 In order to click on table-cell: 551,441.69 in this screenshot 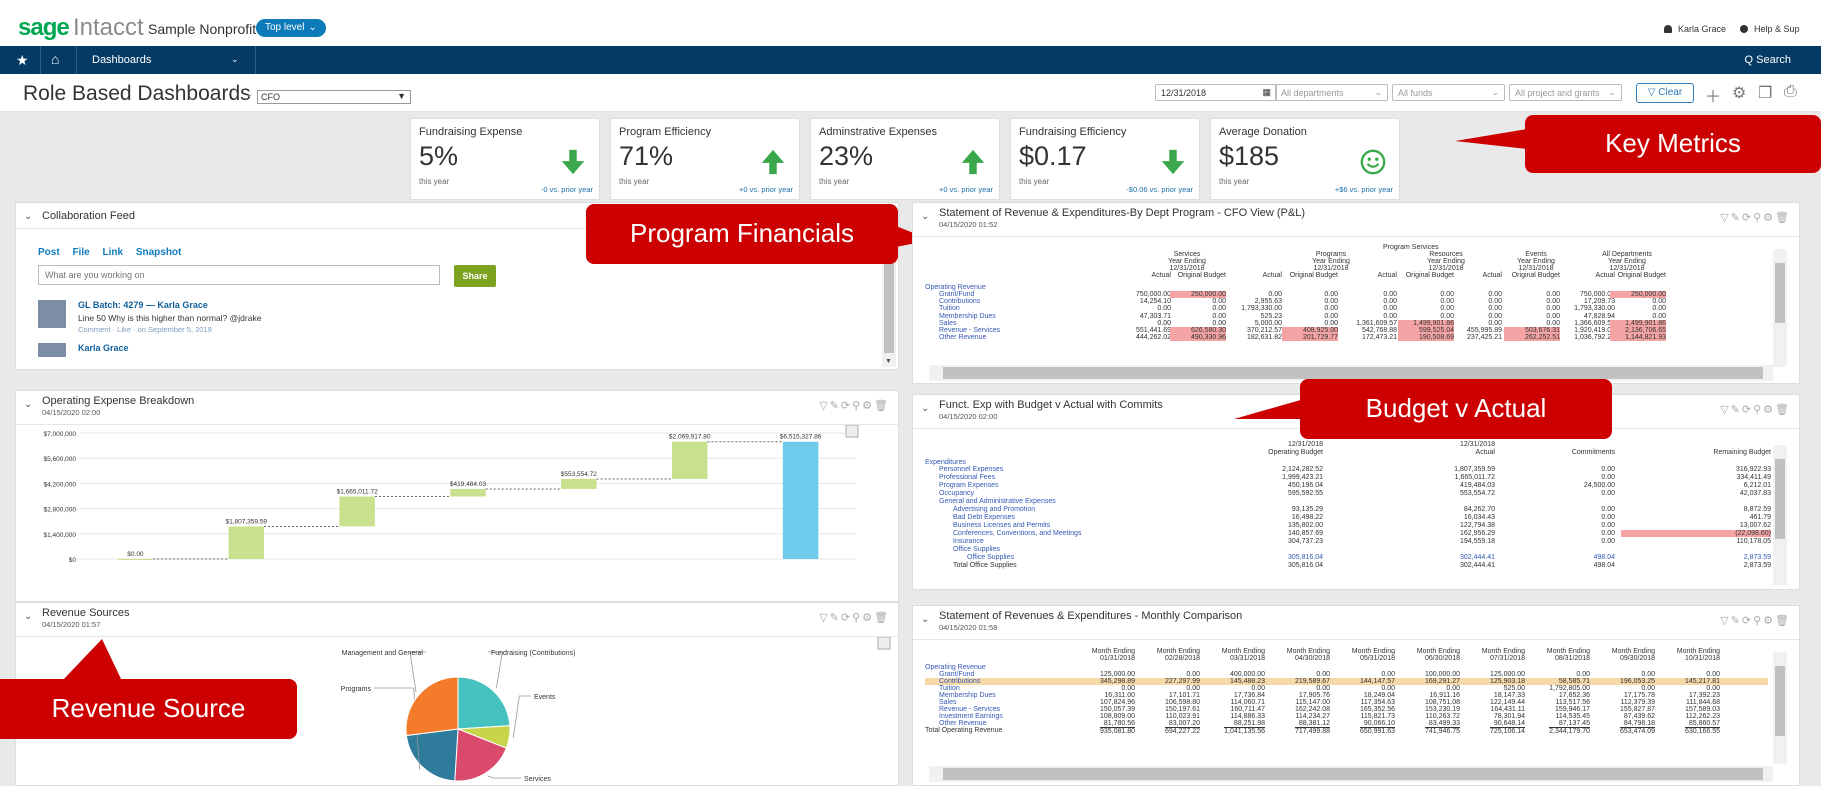, I will do `click(1153, 330)`.